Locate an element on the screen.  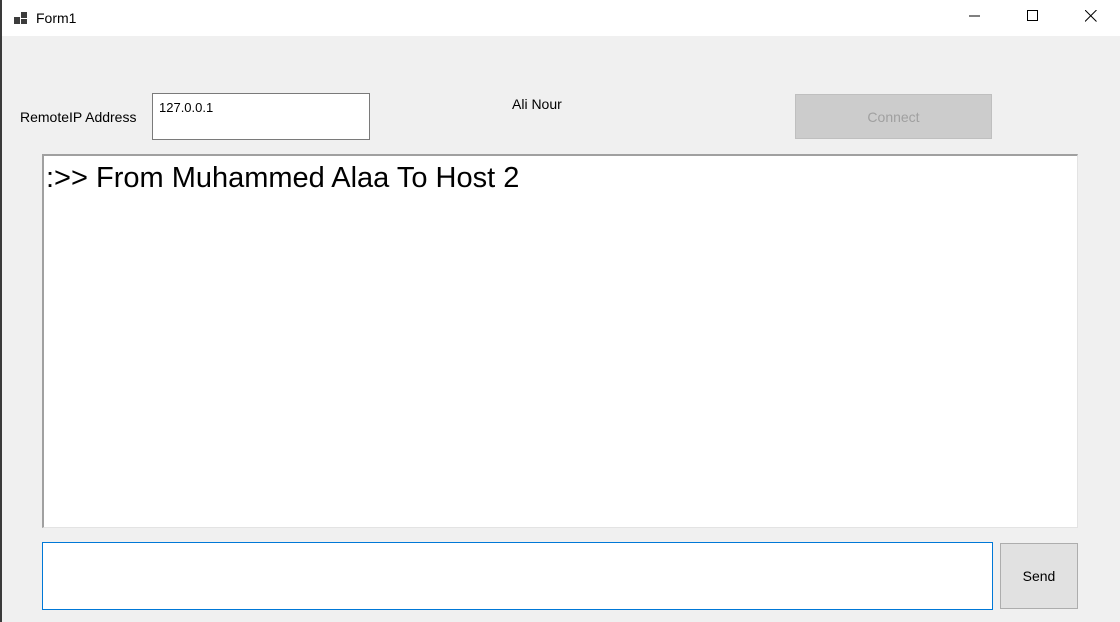
app-icon is located at coordinates (21, 18).